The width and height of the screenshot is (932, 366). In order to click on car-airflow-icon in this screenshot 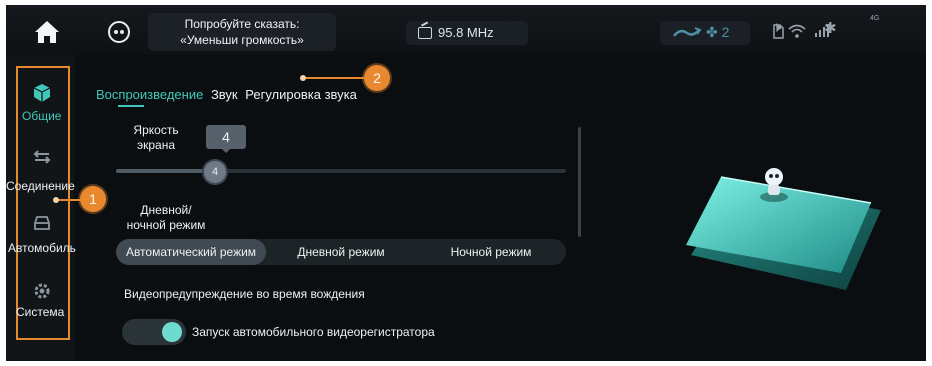, I will do `click(687, 32)`.